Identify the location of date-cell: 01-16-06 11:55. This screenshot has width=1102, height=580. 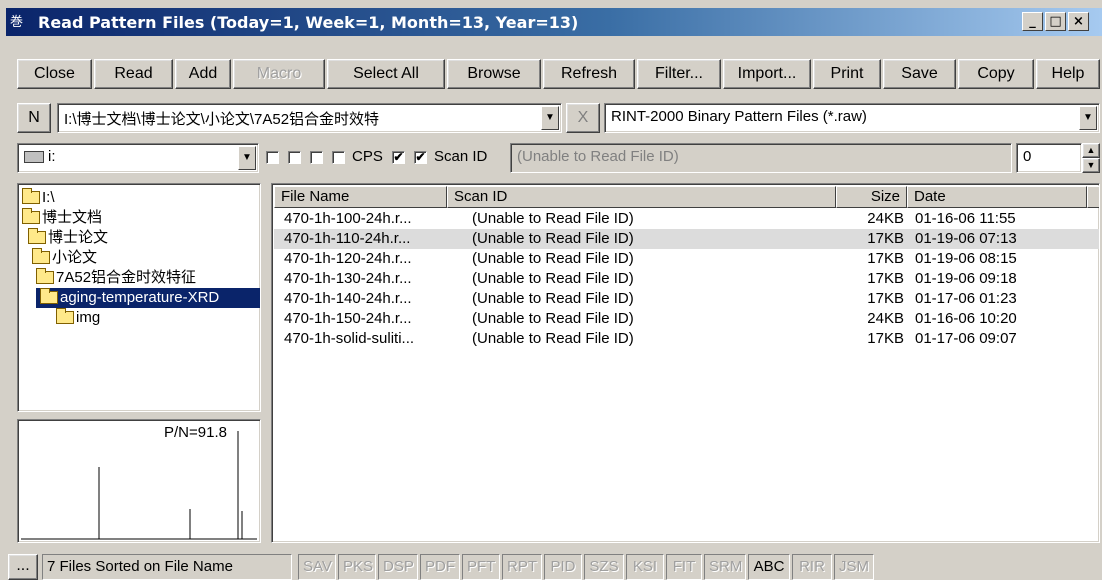
(965, 218).